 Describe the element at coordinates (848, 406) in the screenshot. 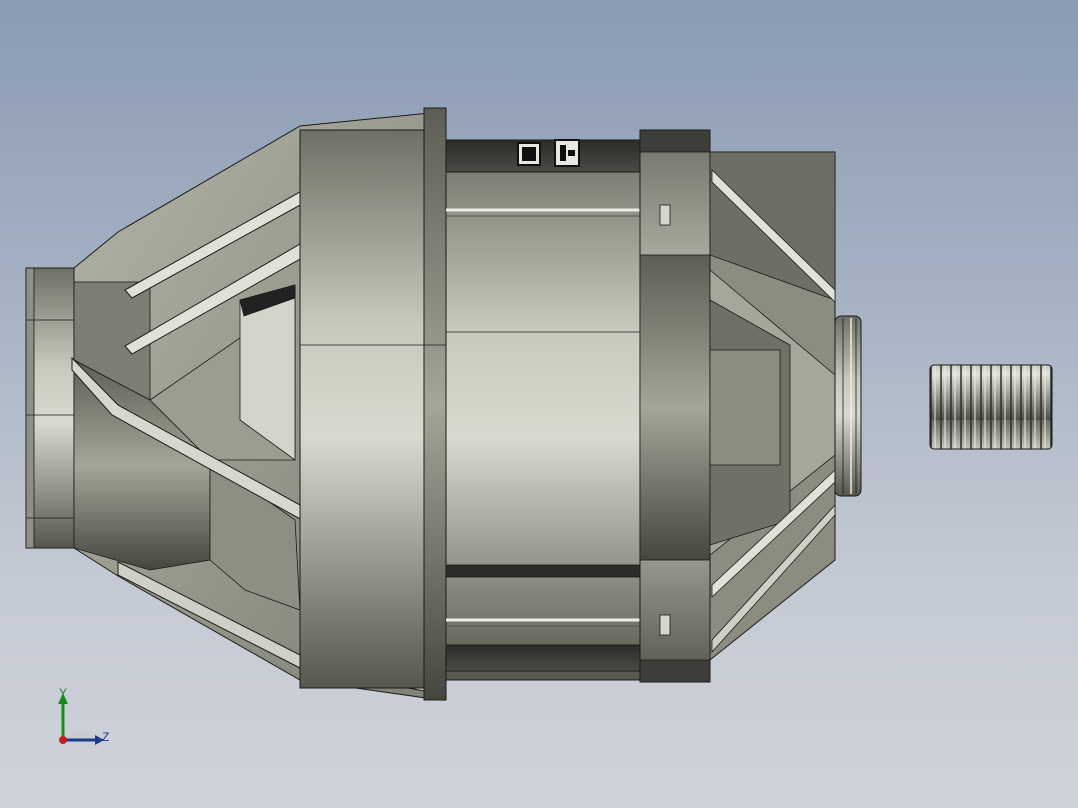

I see `right-hub` at that location.